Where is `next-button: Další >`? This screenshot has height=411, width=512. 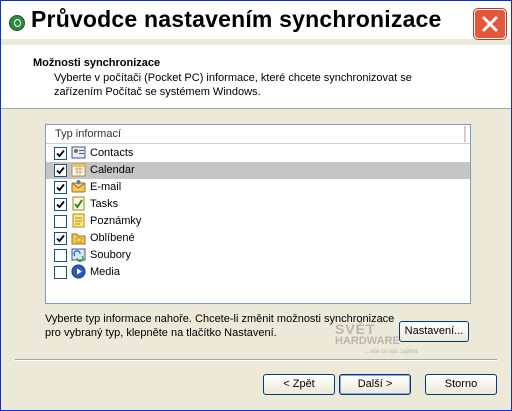 next-button: Další > is located at coordinates (375, 384).